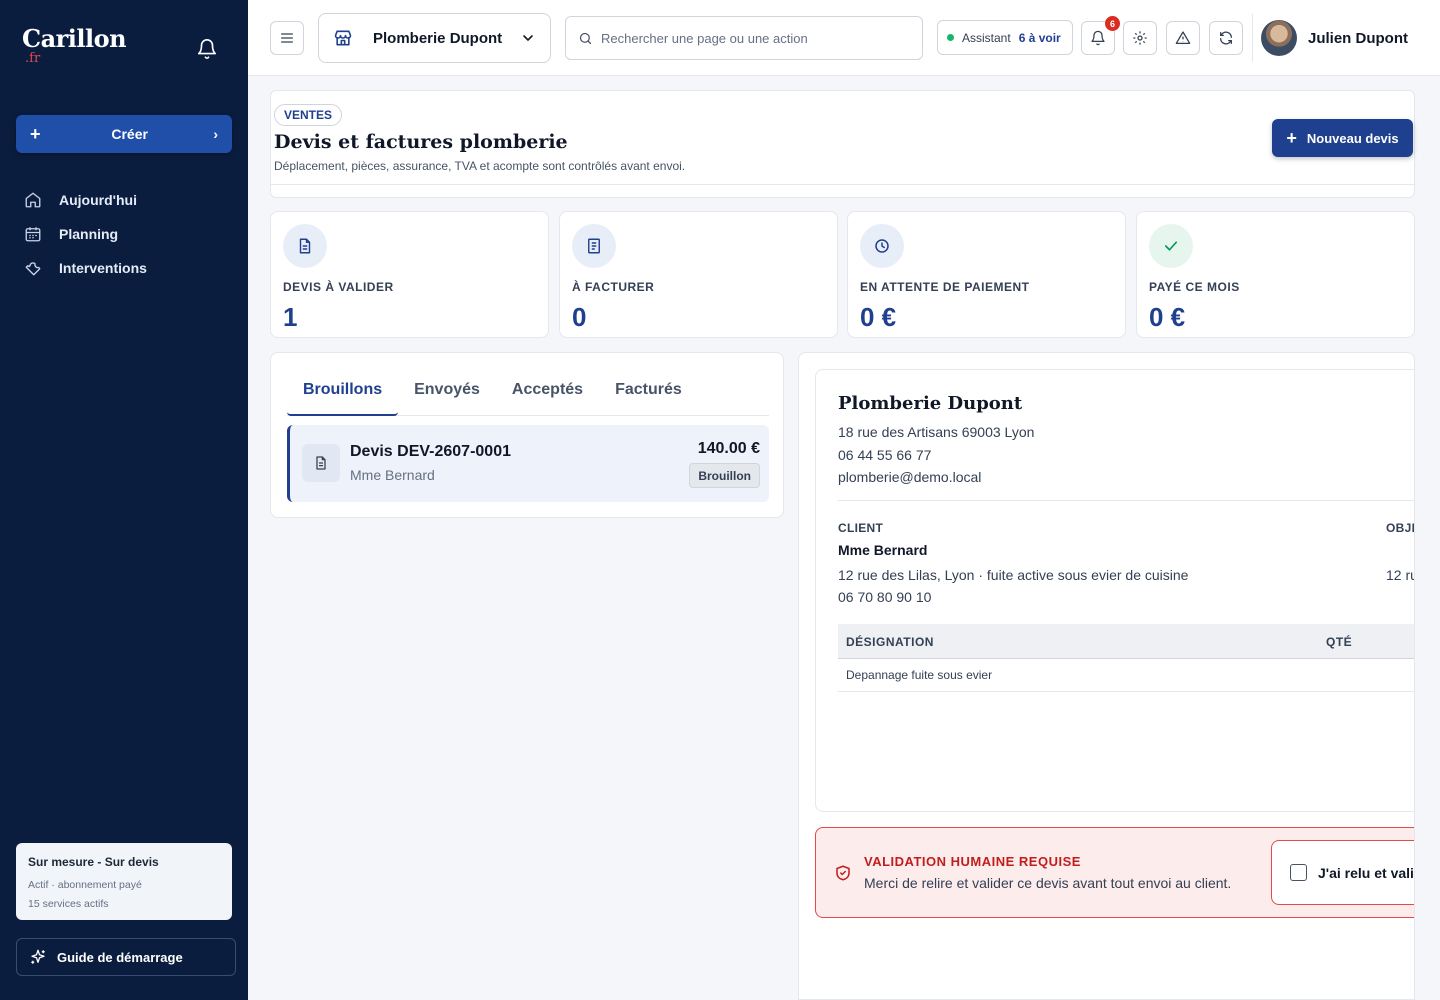  Describe the element at coordinates (882, 246) in the screenshot. I see `clock-icon` at that location.